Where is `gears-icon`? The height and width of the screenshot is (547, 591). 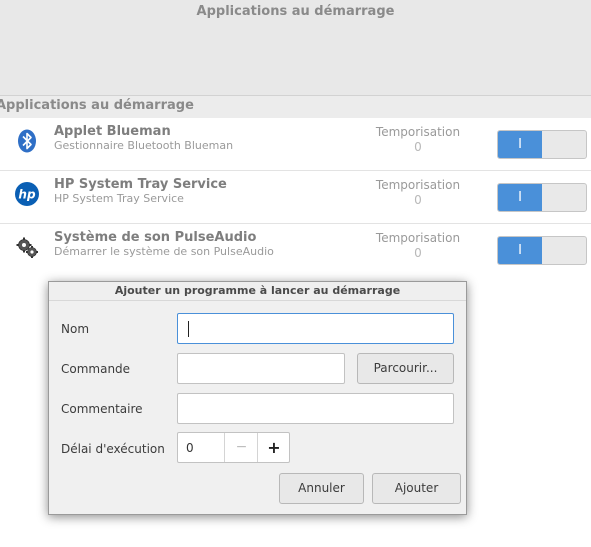 gears-icon is located at coordinates (27, 247).